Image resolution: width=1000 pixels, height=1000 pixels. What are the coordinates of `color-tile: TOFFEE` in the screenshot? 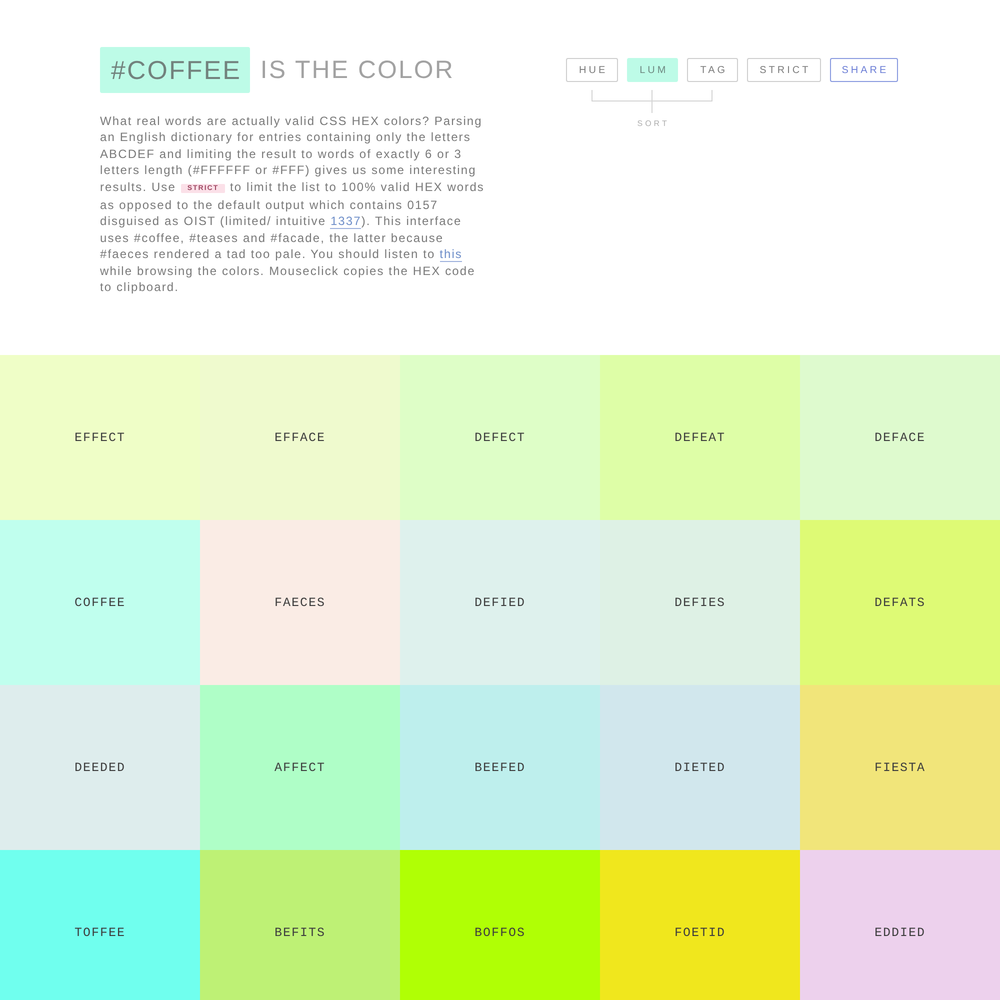 It's located at (100, 925).